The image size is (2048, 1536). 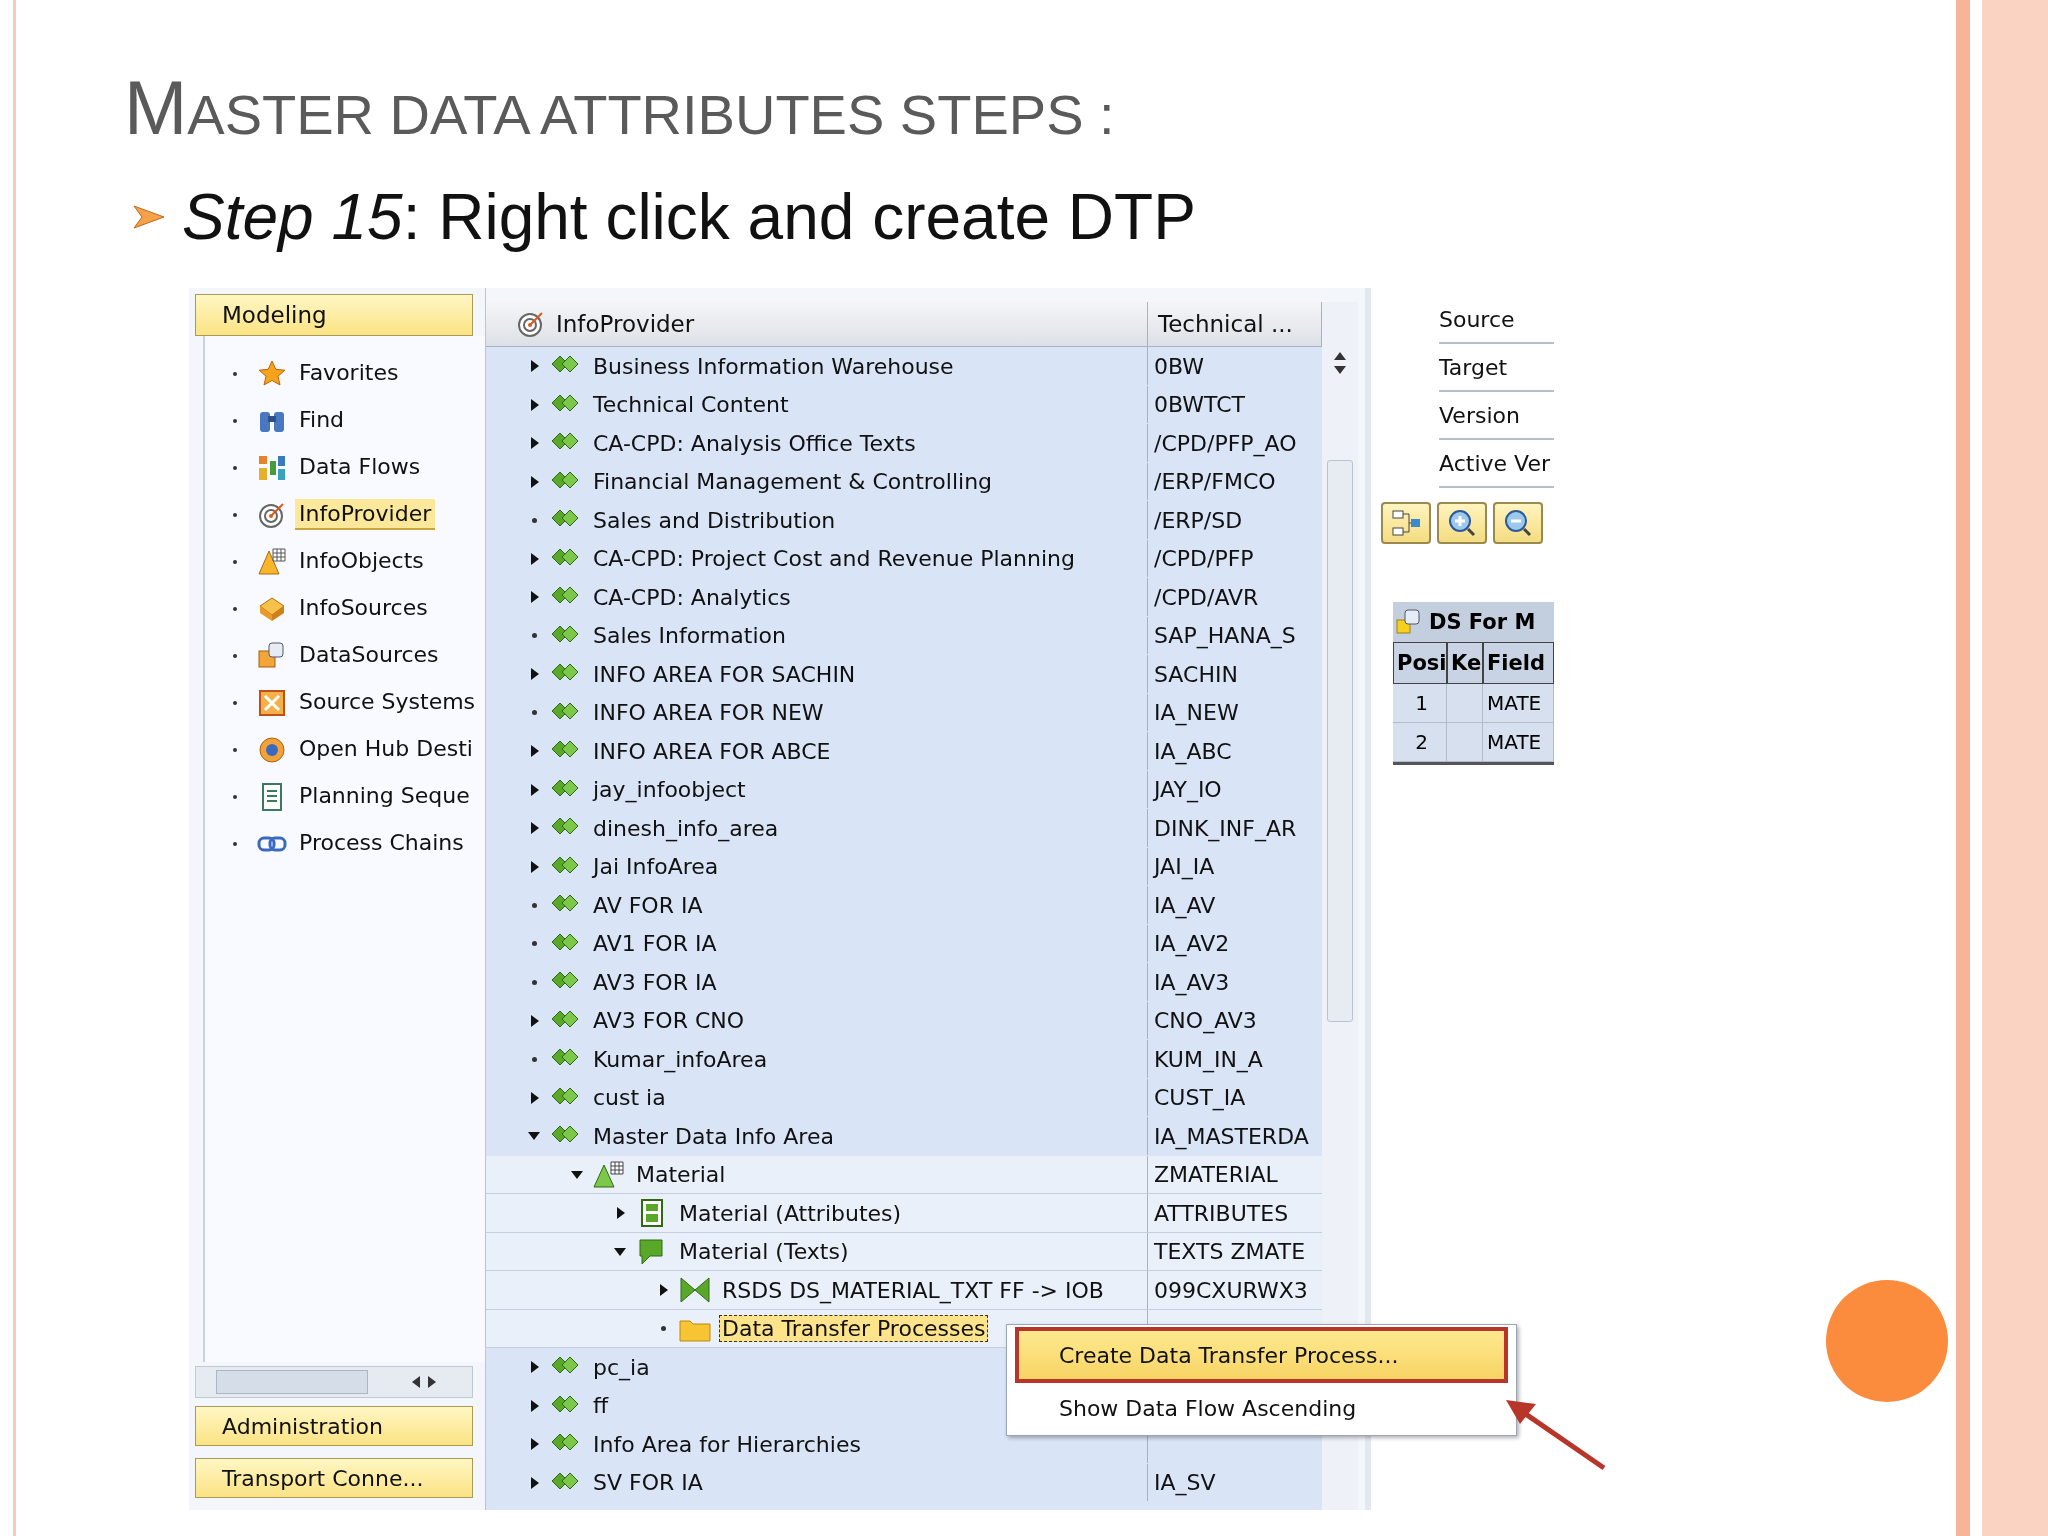 I want to click on scroll-right-icon, so click(x=432, y=1382).